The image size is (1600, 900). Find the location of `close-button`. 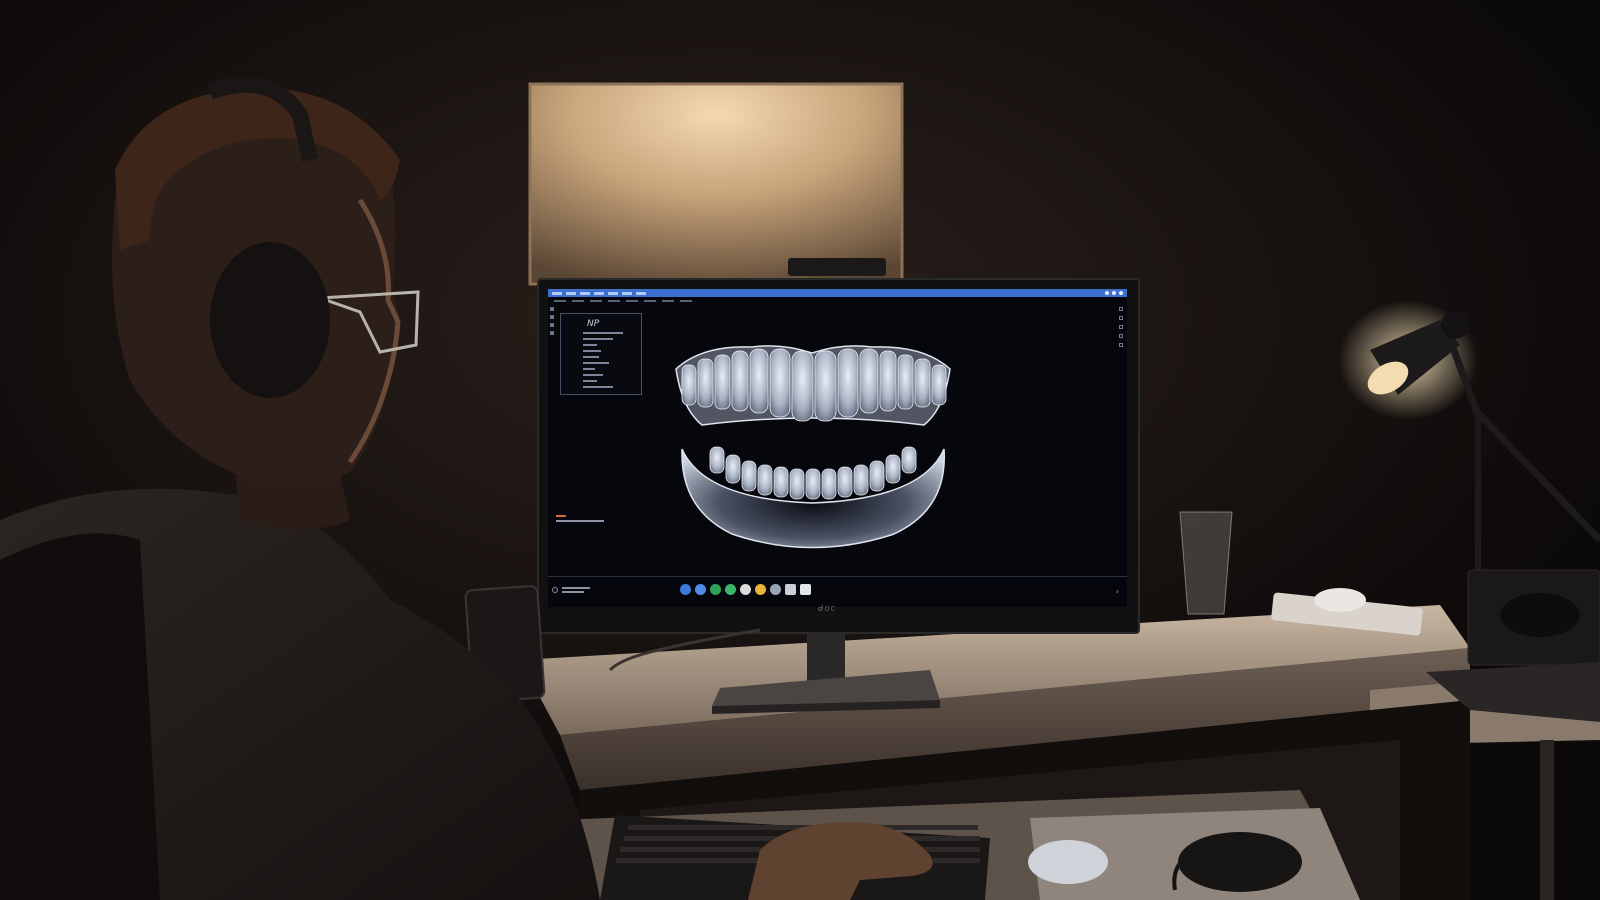

close-button is located at coordinates (1121, 293).